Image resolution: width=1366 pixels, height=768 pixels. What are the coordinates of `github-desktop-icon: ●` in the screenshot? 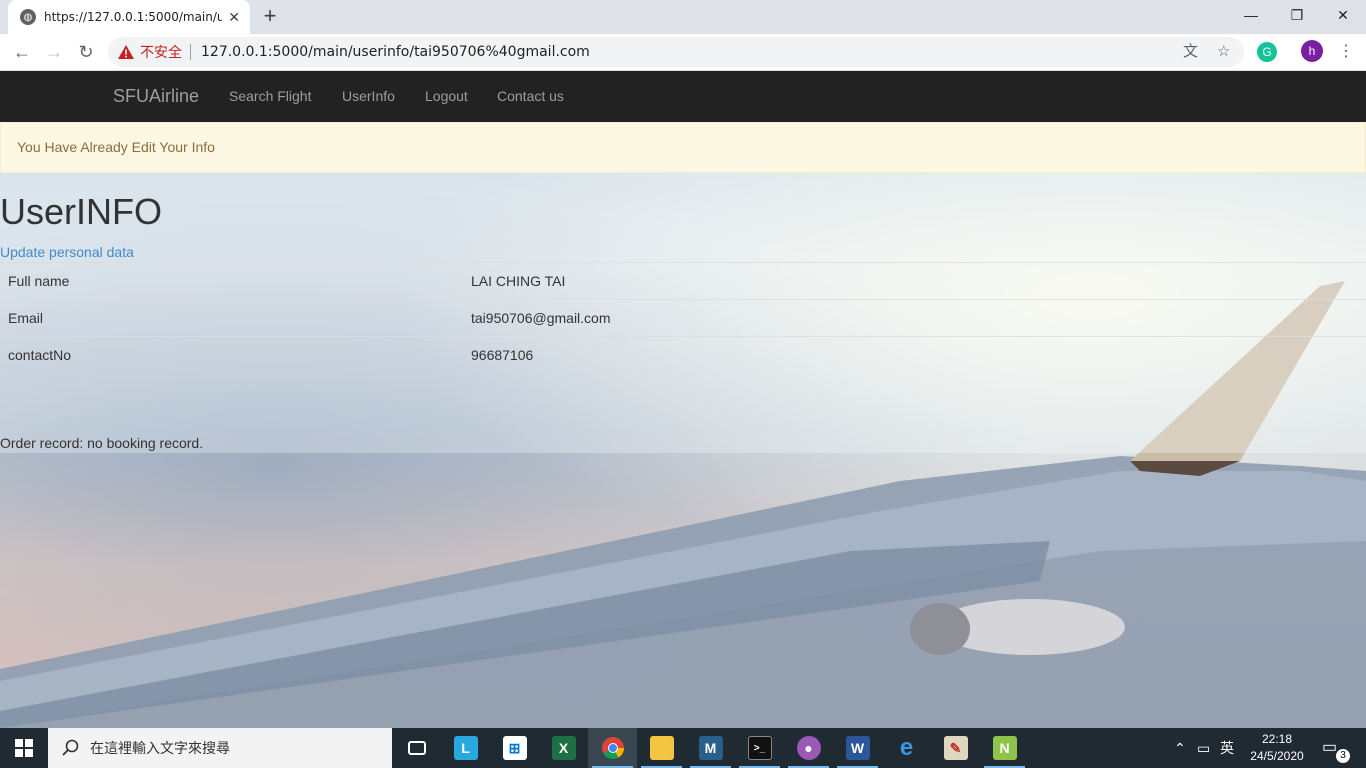 It's located at (808, 748).